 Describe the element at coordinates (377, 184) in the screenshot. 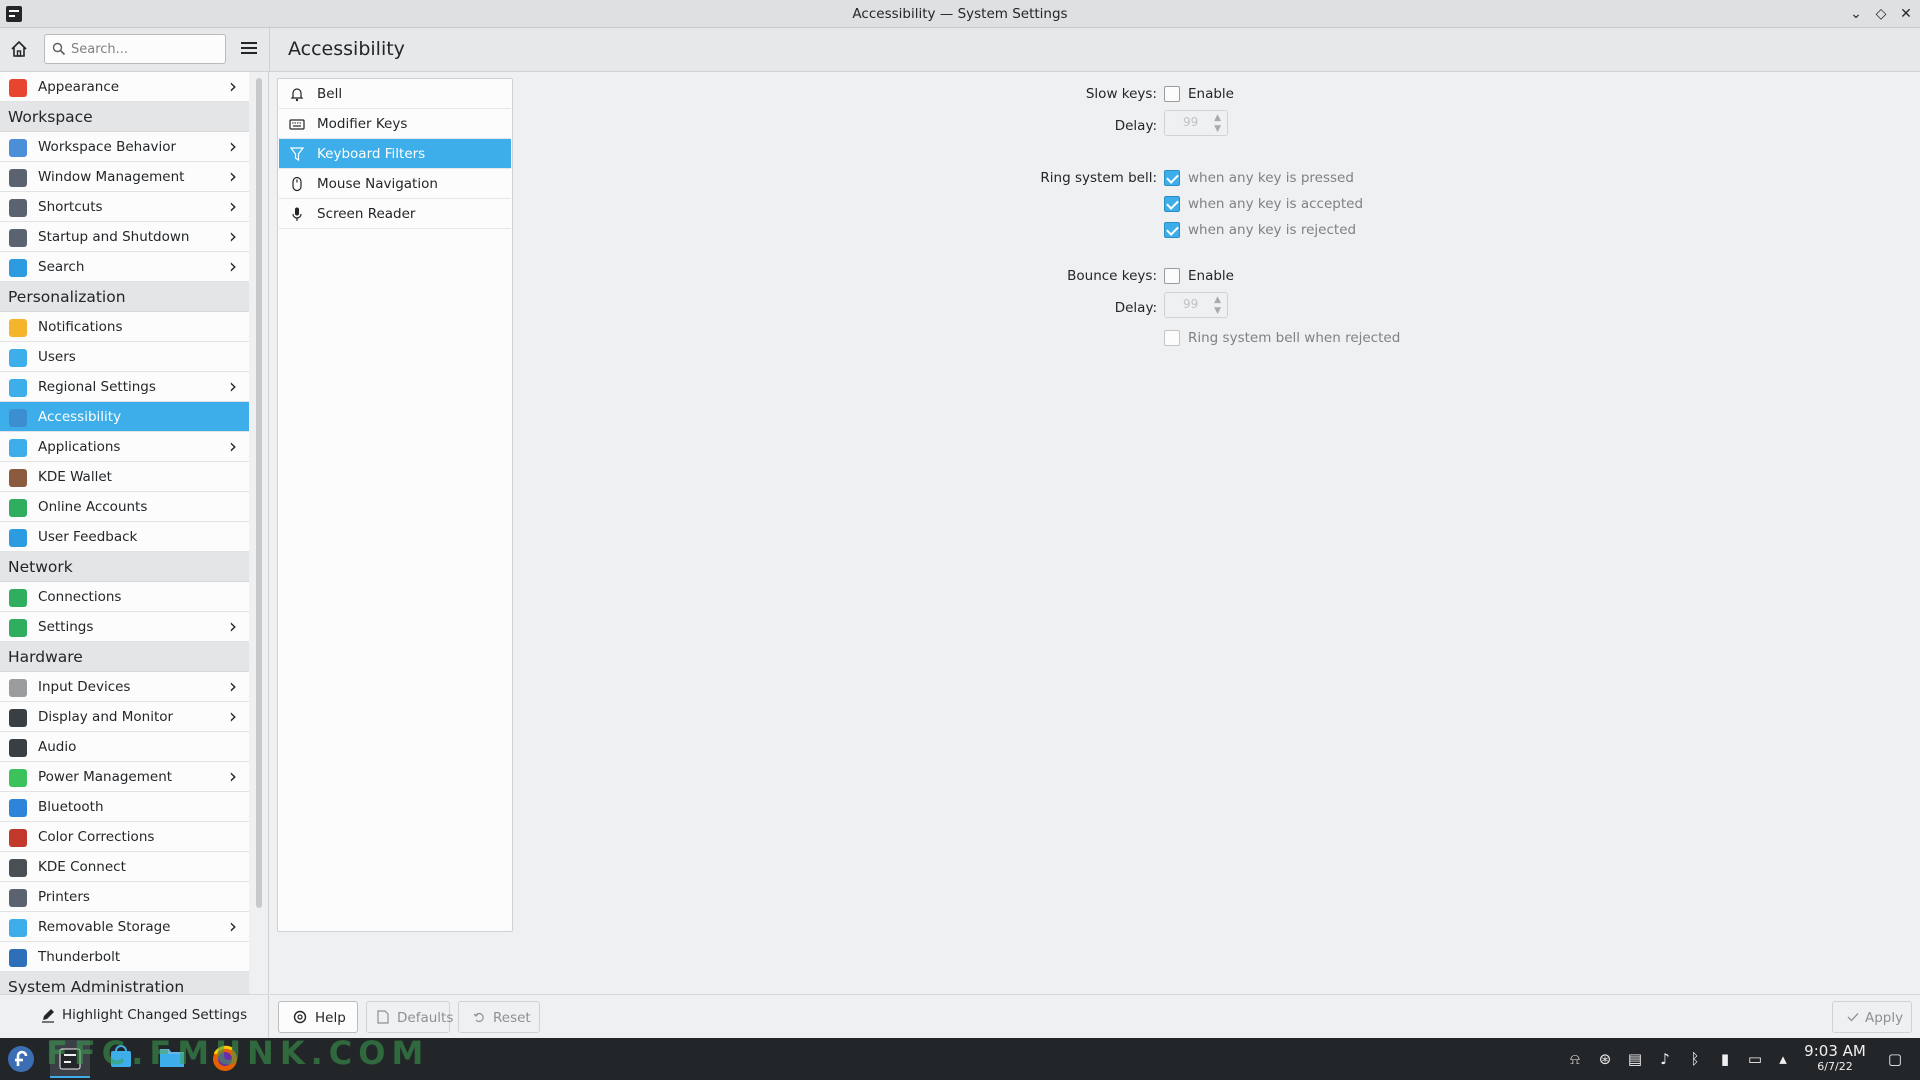

I see `subcategory-label: Mouse Navigation` at that location.